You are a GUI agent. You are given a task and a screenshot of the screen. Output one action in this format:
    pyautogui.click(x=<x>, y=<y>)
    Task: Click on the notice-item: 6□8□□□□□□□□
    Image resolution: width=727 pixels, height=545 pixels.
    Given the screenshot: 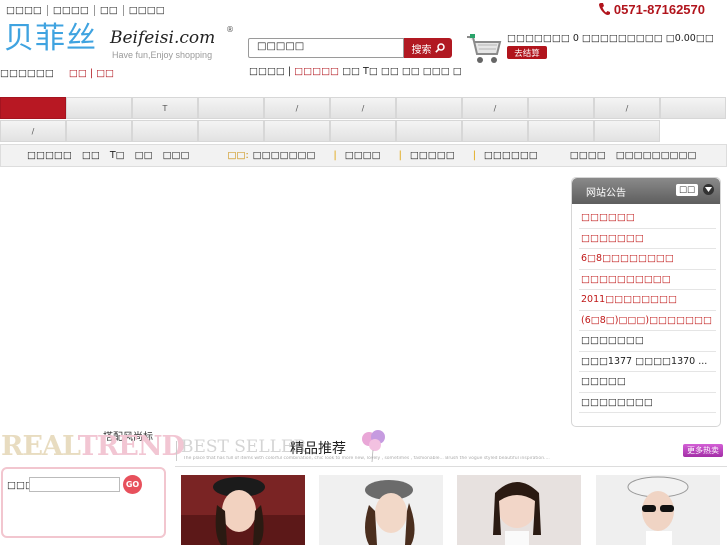 What is the action you would take?
    pyautogui.click(x=647, y=259)
    